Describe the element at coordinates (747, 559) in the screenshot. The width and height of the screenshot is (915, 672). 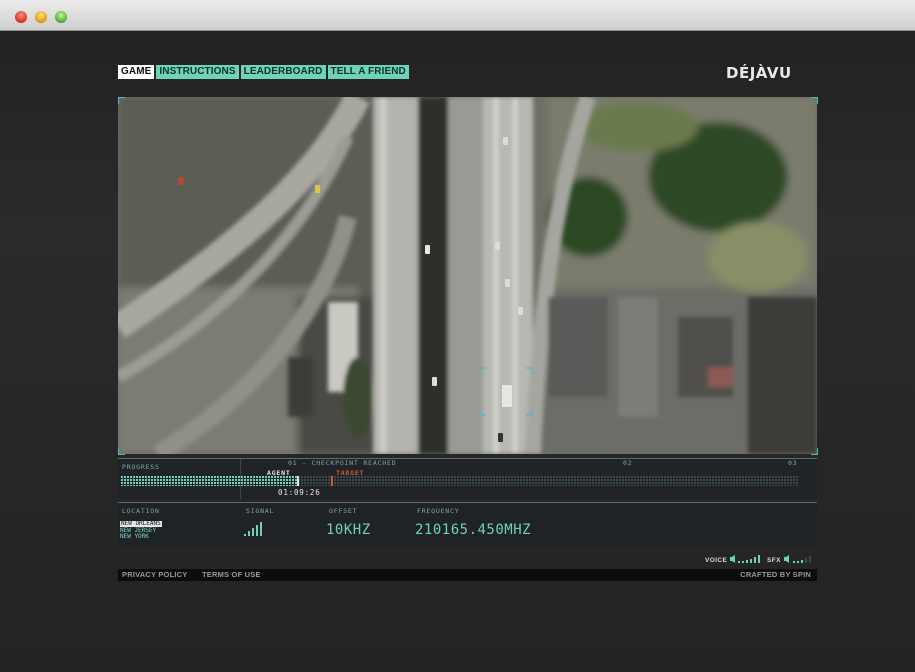
I see `voice-volume-icon` at that location.